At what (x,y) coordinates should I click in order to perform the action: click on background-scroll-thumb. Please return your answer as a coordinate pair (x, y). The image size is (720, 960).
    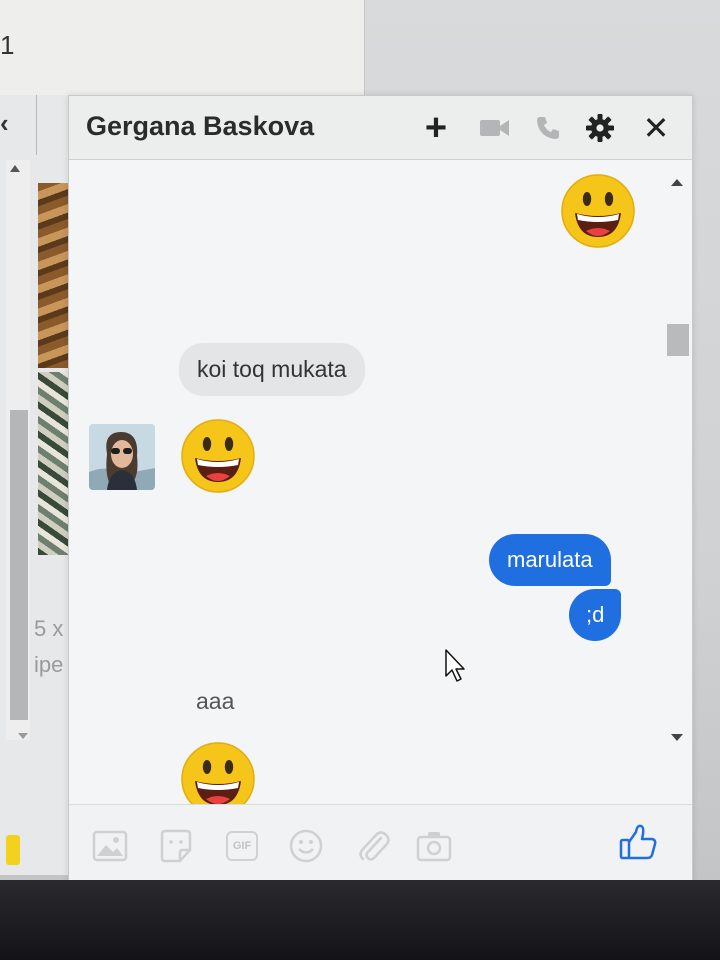
    Looking at the image, I should click on (19, 565).